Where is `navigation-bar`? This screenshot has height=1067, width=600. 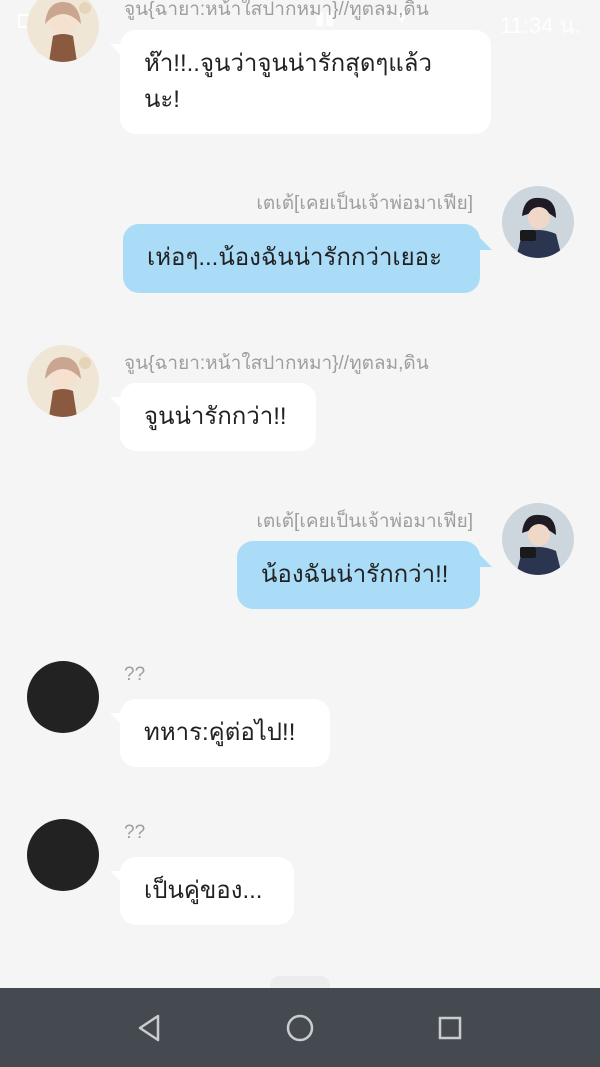 navigation-bar is located at coordinates (300, 1027).